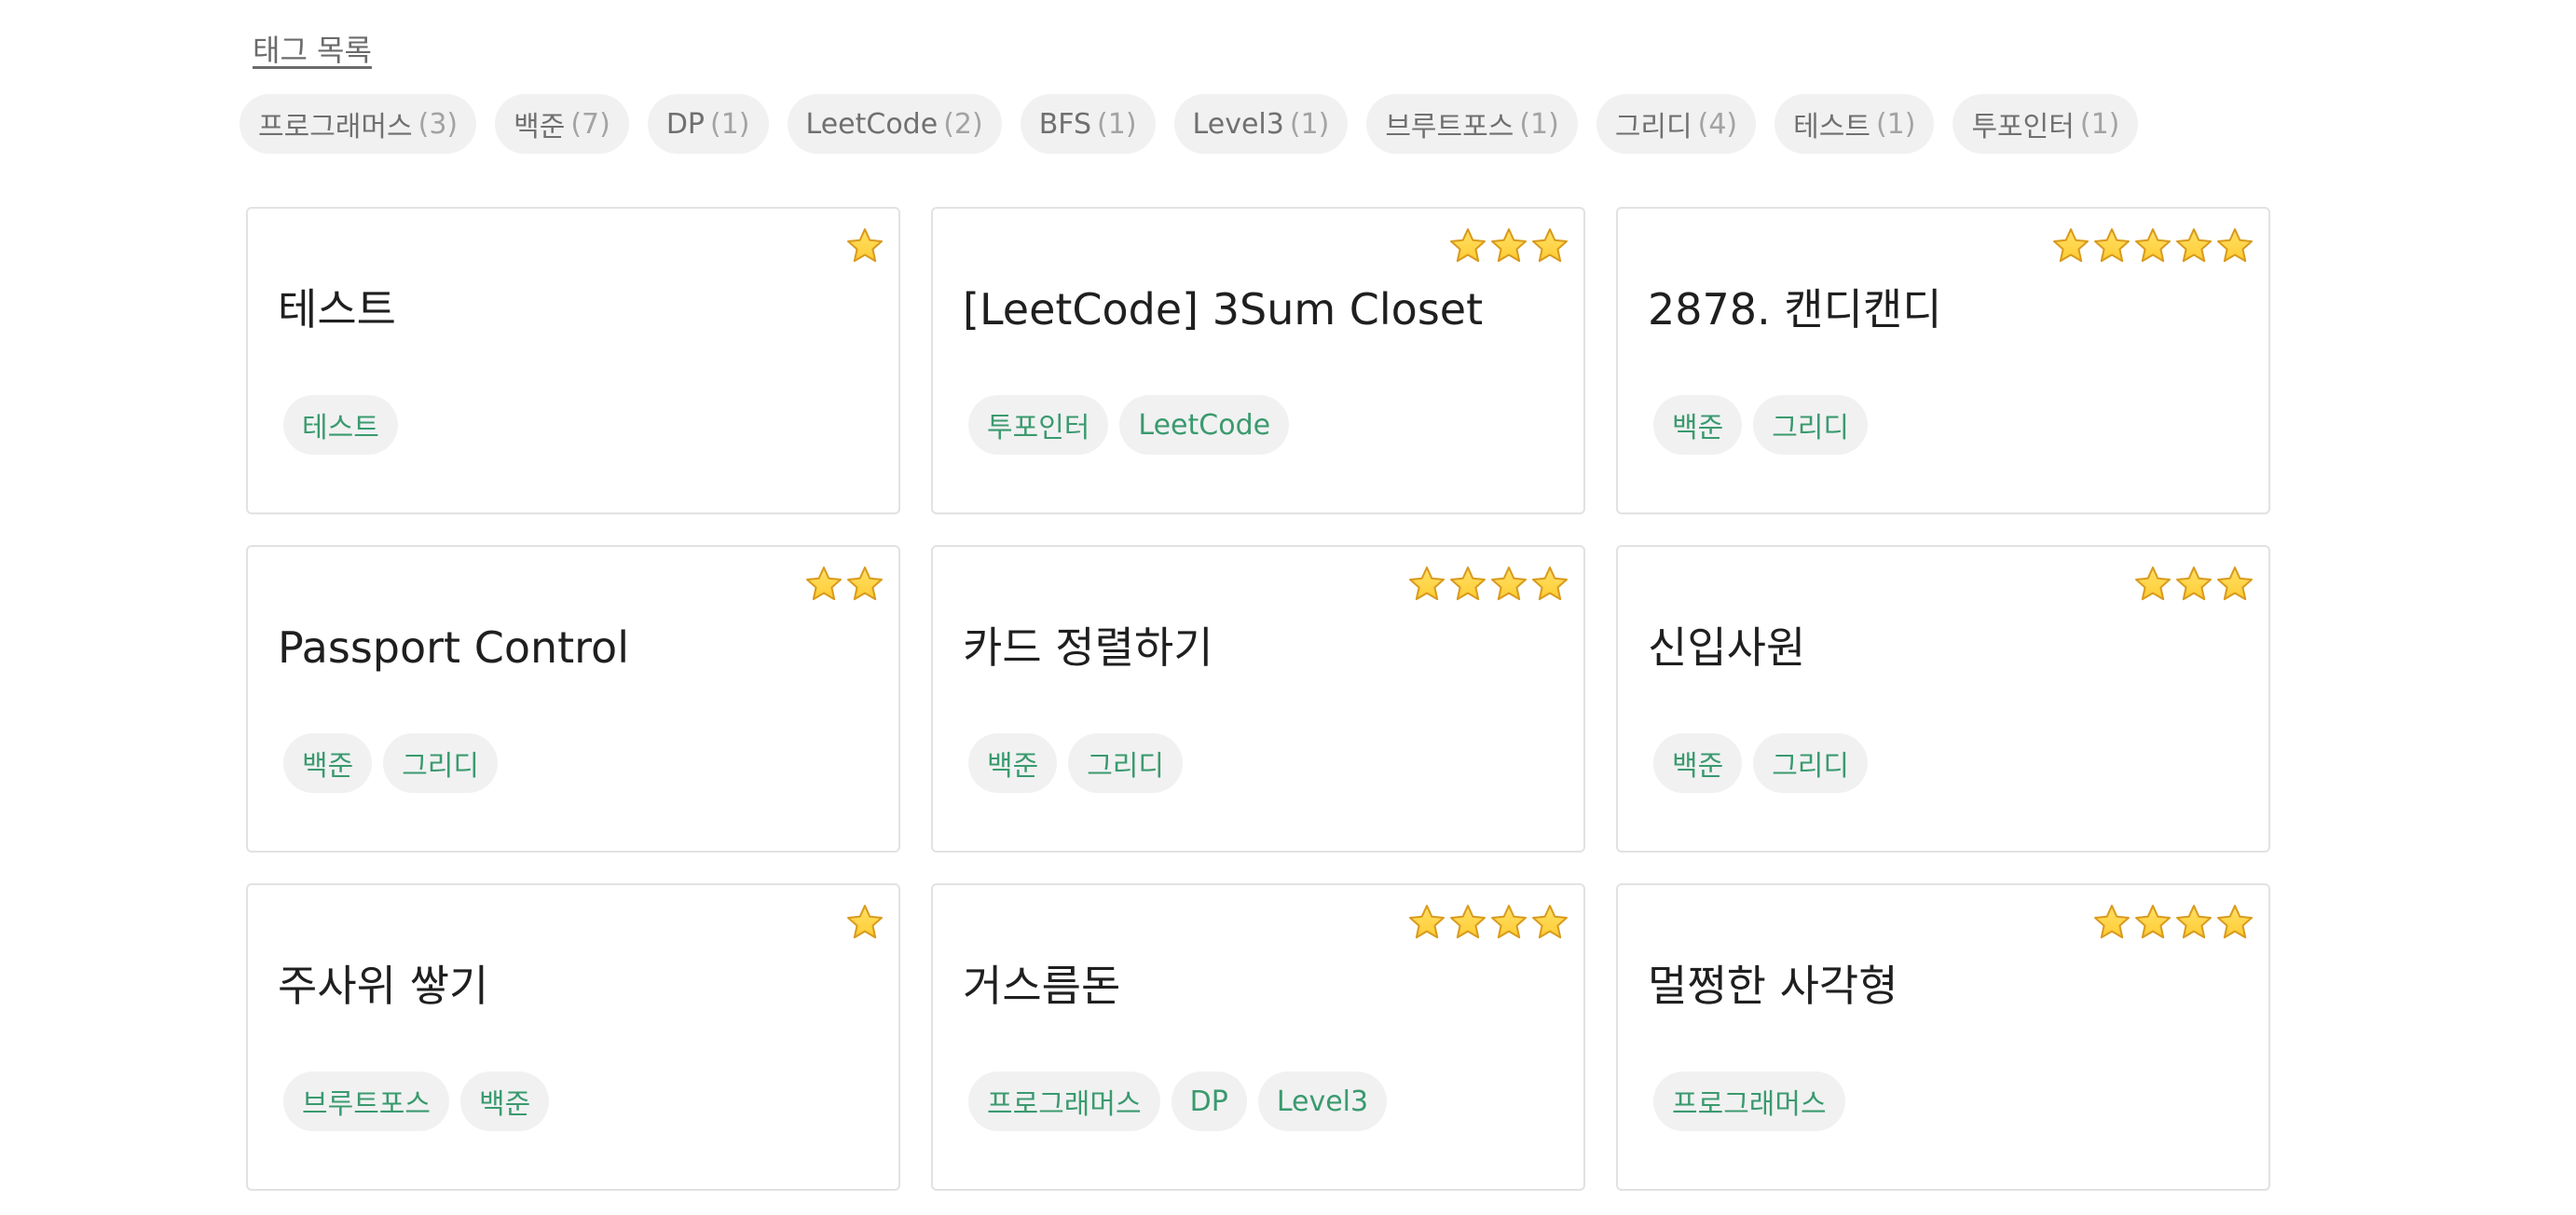 The width and height of the screenshot is (2576, 1215). I want to click on tag-filter-name: 그리디, so click(1653, 127).